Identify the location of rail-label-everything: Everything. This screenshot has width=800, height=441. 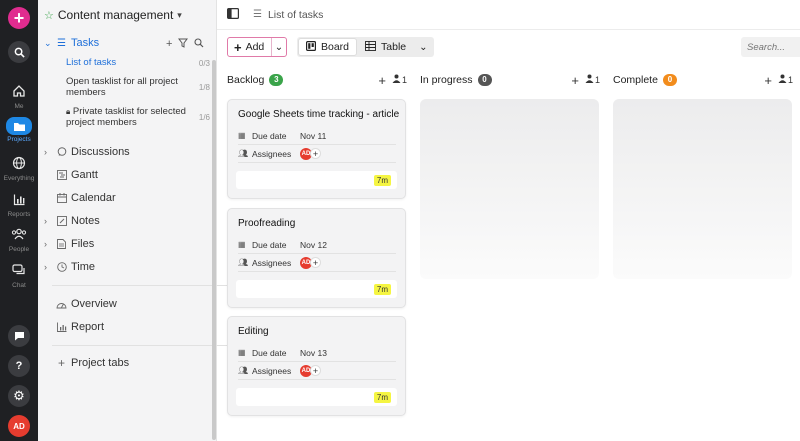
(19, 178).